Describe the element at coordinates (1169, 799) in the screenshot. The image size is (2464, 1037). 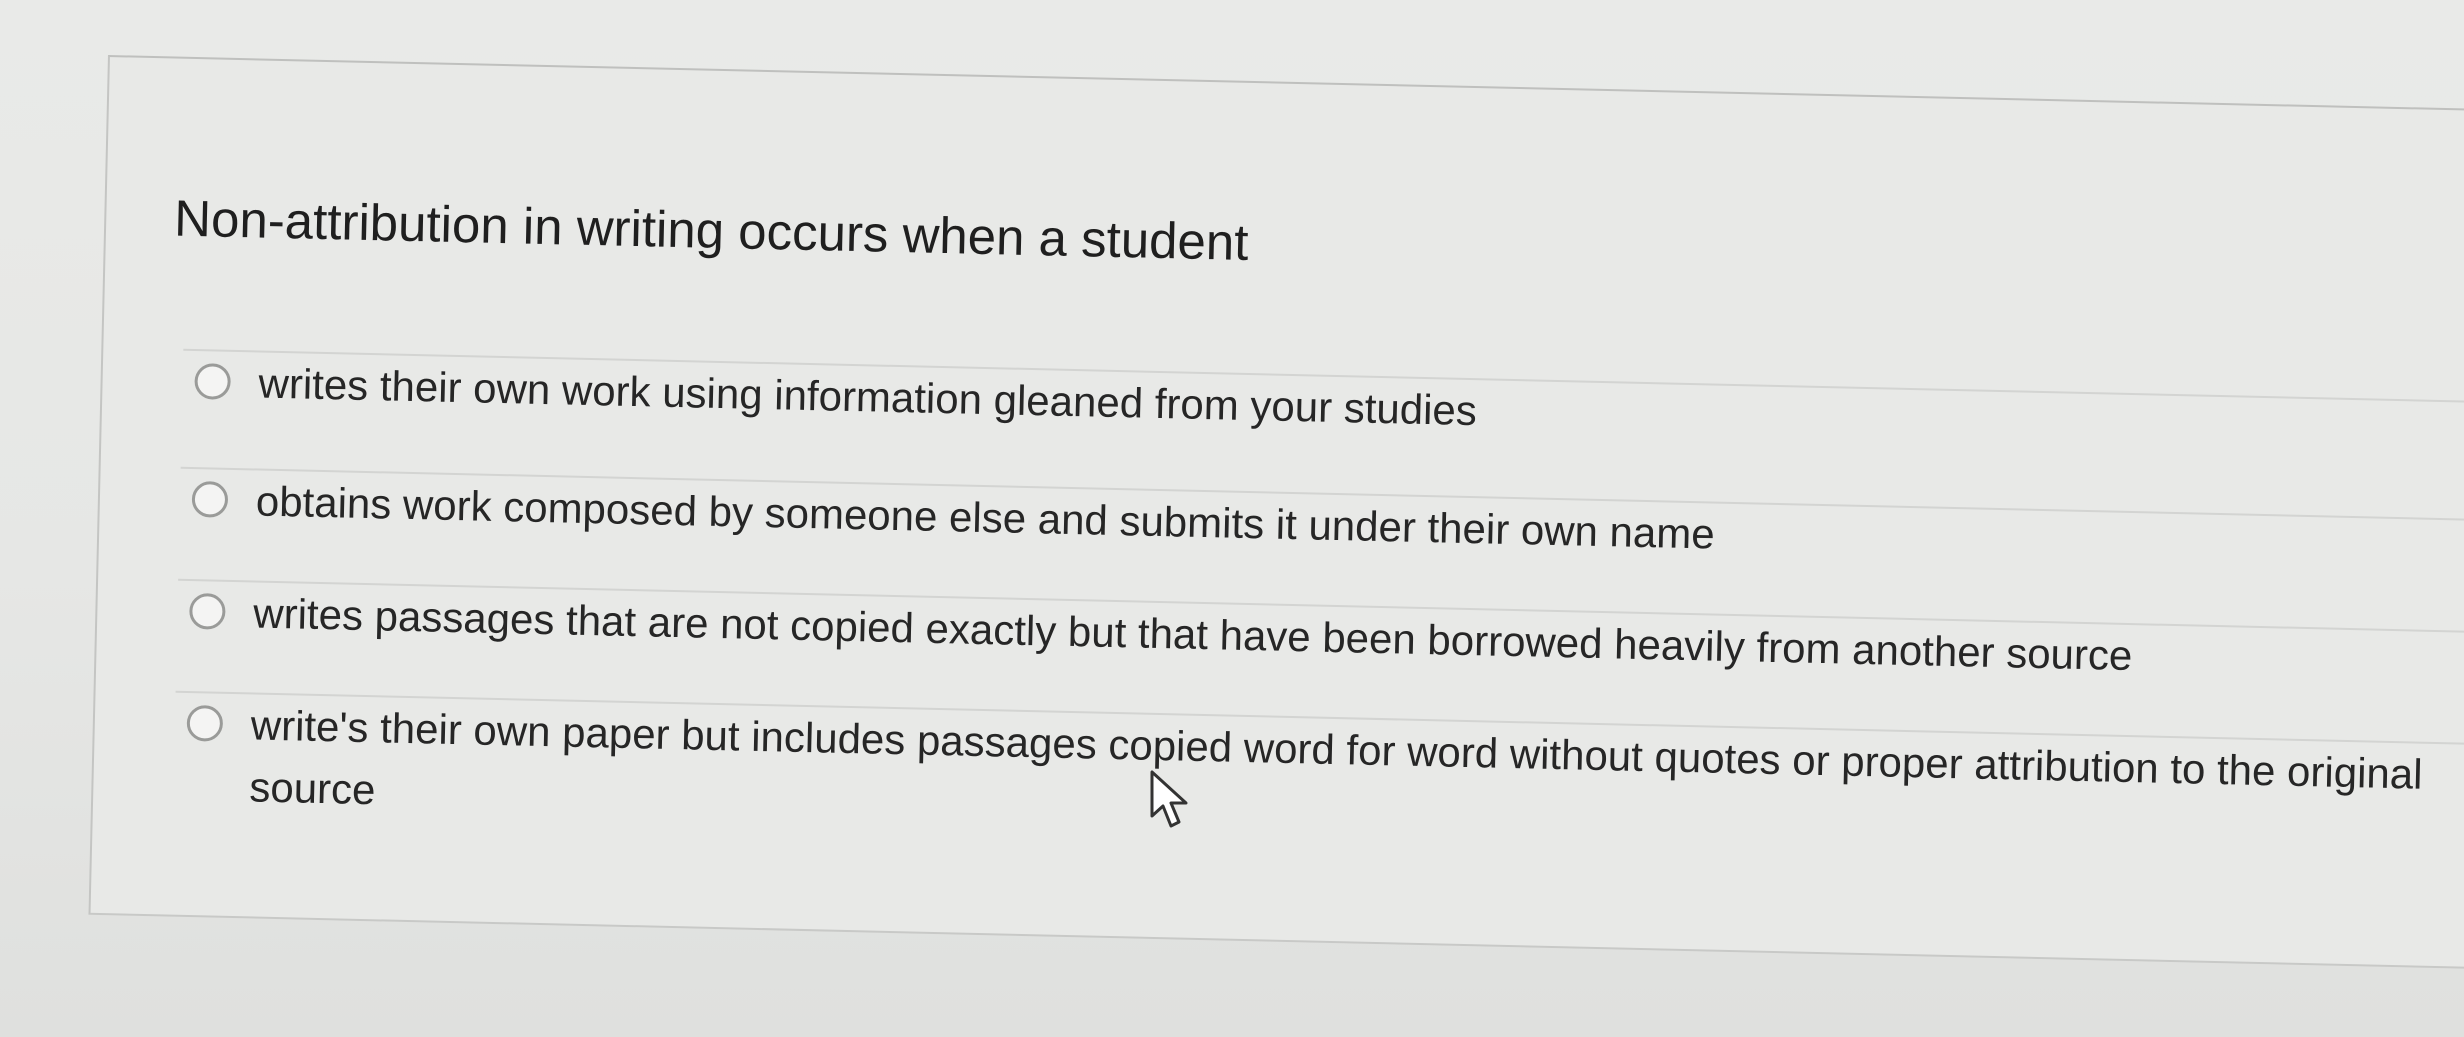
I see `mouse-pointer-icon` at that location.